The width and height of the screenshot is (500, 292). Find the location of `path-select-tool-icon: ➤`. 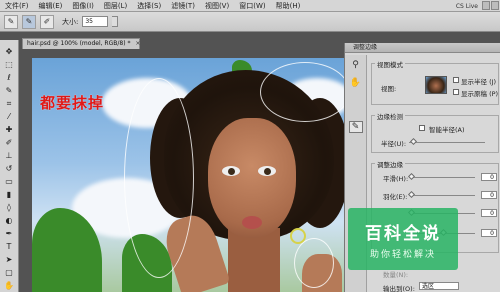

path-select-tool-icon: ➤ is located at coordinates (9, 260).